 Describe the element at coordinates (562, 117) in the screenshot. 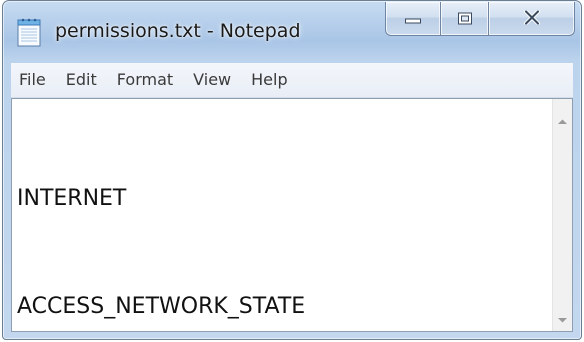

I see `scroll-up-arrow-icon` at that location.